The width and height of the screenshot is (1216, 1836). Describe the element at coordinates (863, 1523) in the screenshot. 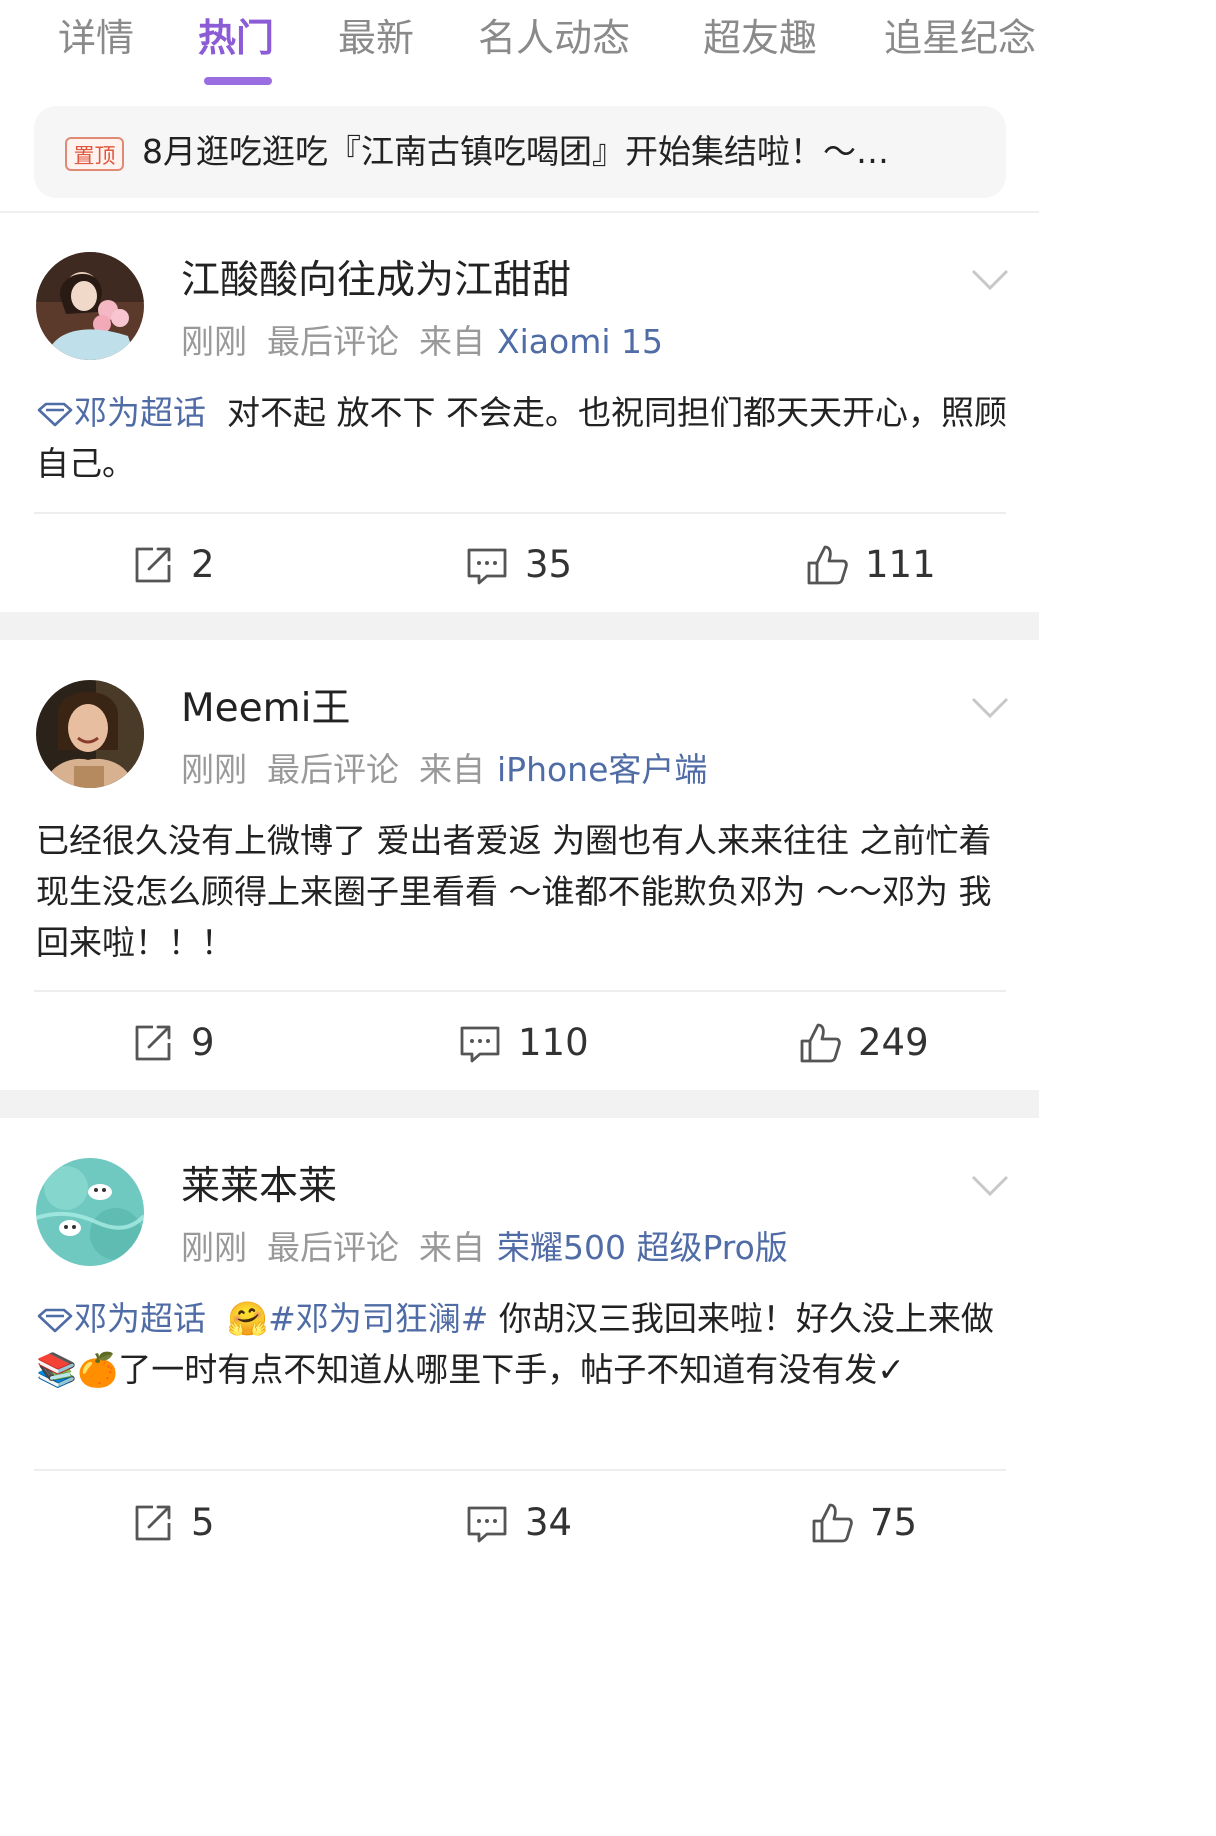

I see `like-button: 75` at that location.